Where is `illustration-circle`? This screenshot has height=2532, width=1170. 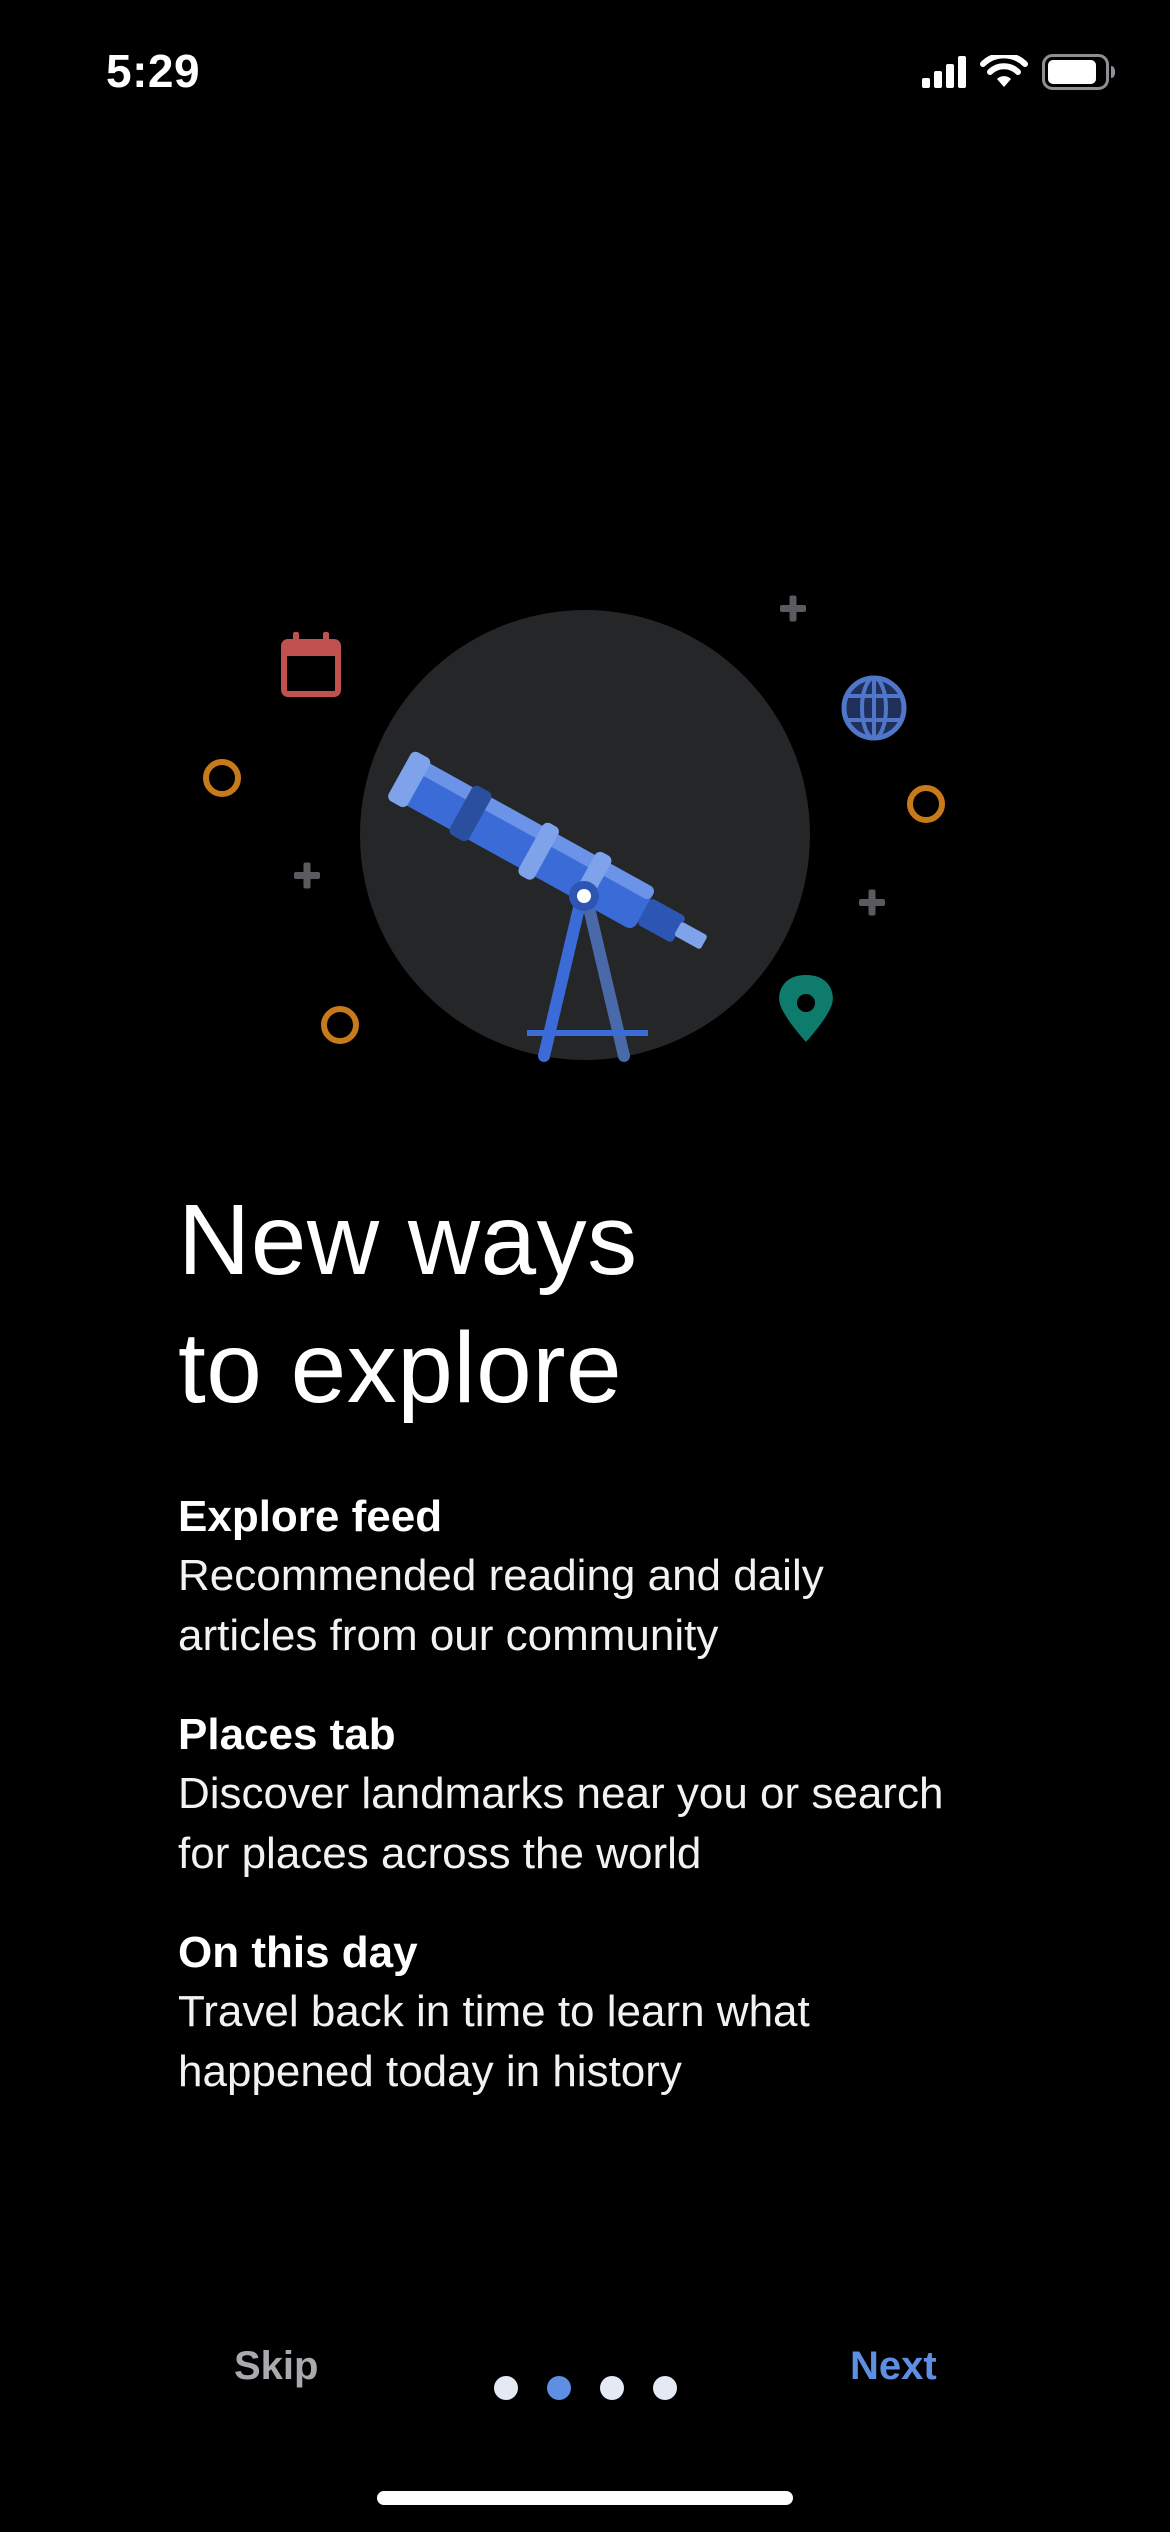 illustration-circle is located at coordinates (585, 835).